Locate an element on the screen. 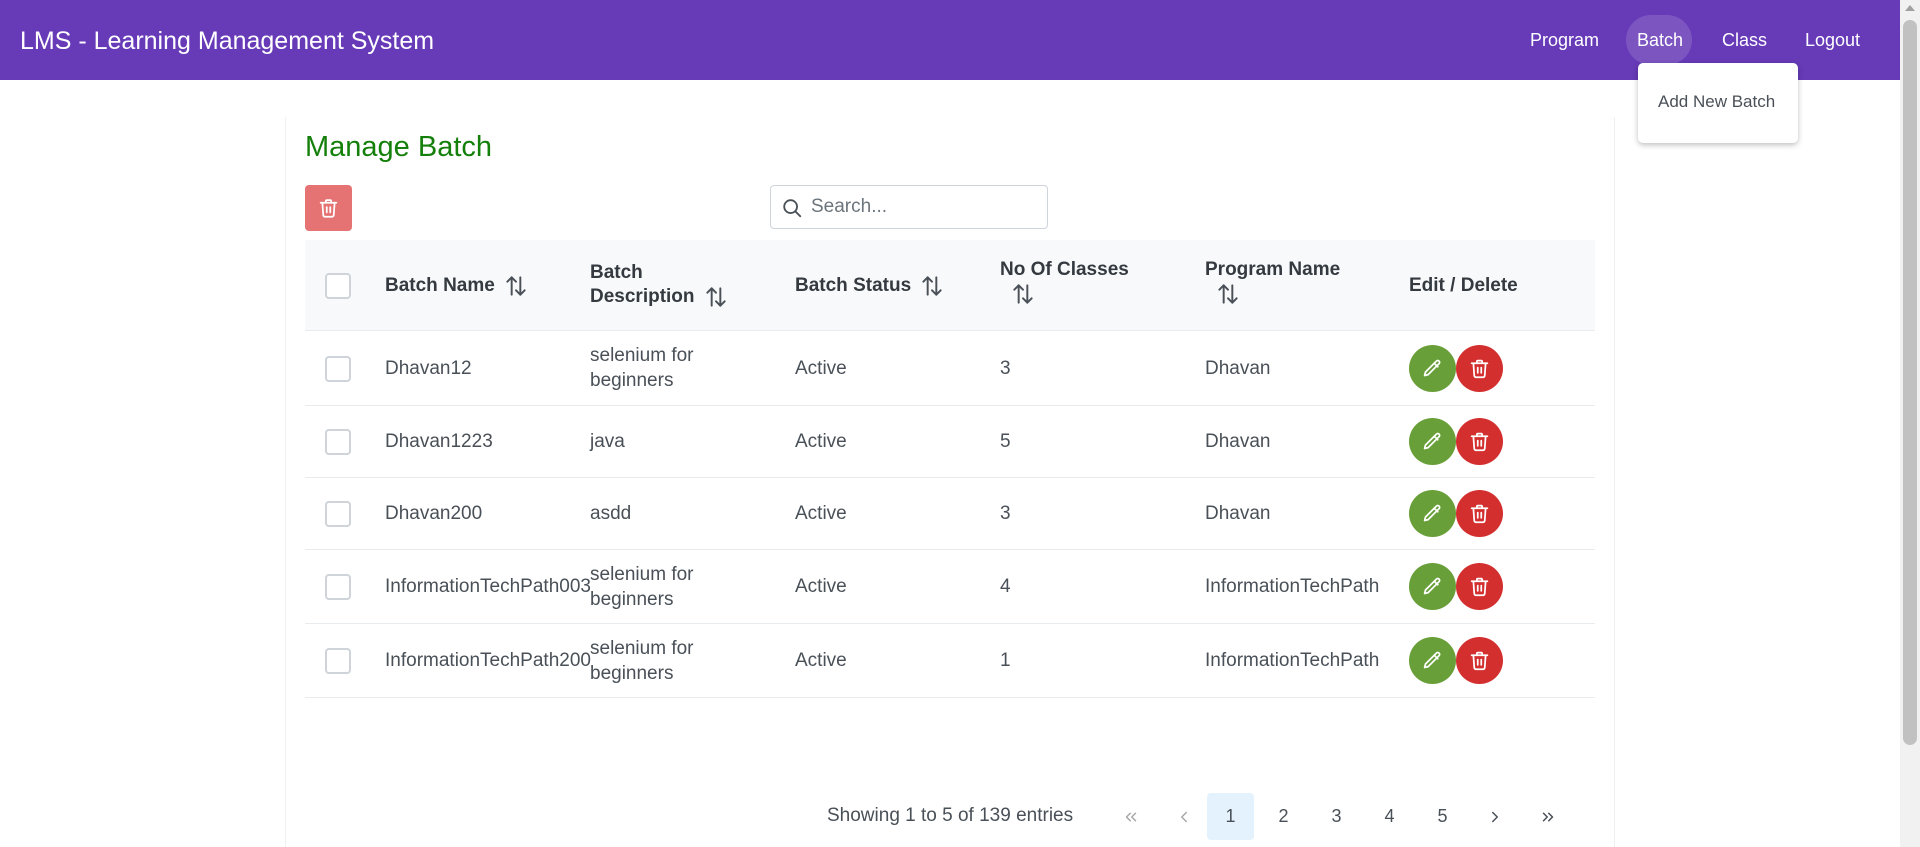 The image size is (1920, 847). last-page-button is located at coordinates (1547, 816).